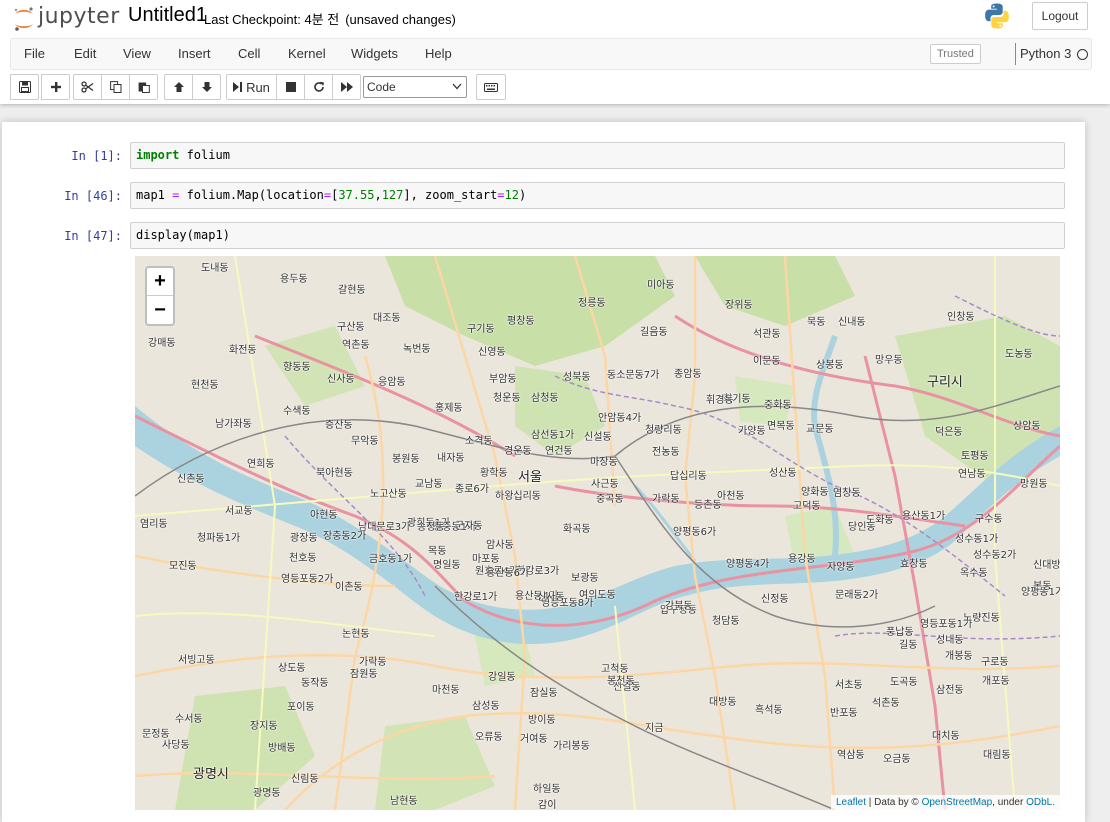 Image resolution: width=1110 pixels, height=822 pixels. What do you see at coordinates (307, 54) in the screenshot?
I see `menu-kernel: Kernel` at bounding box center [307, 54].